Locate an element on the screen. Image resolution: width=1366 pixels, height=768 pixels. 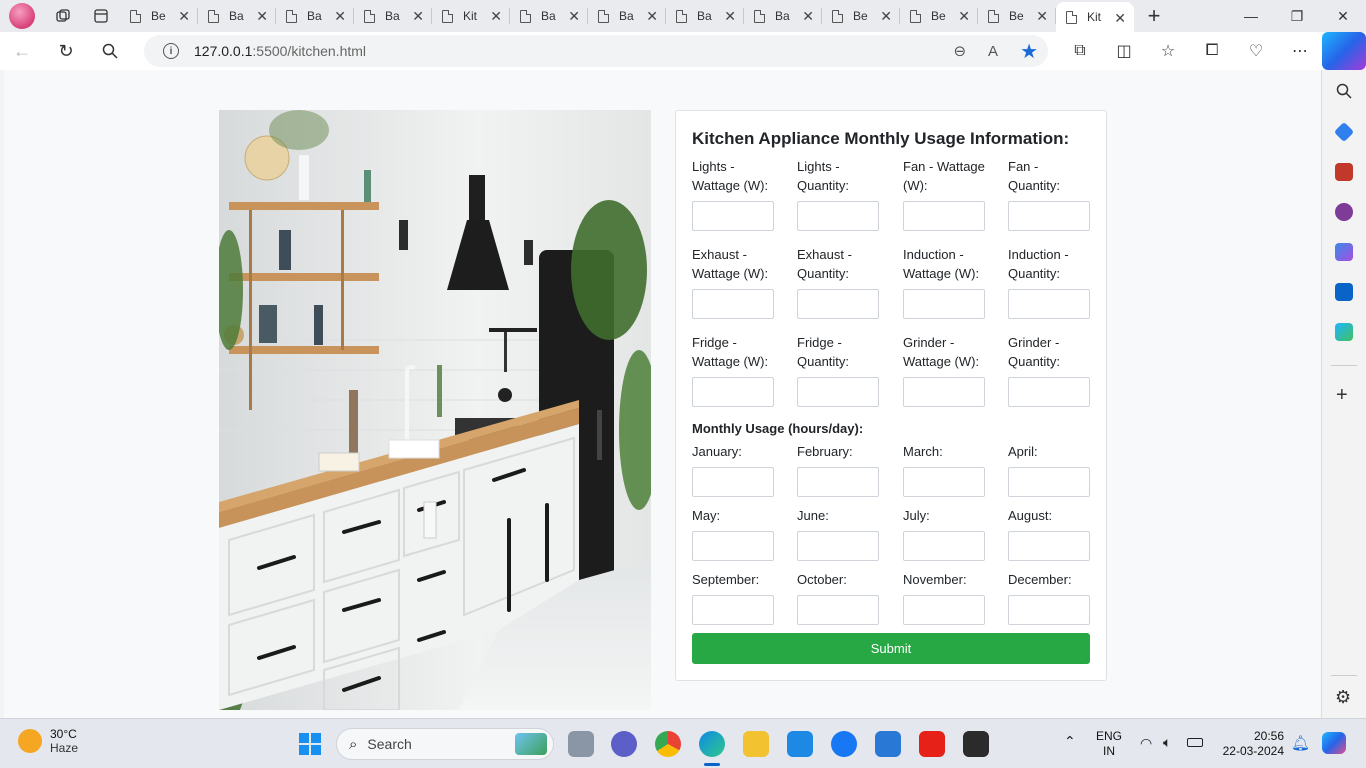
tab-actions-button is located at coordinates (101, 16).